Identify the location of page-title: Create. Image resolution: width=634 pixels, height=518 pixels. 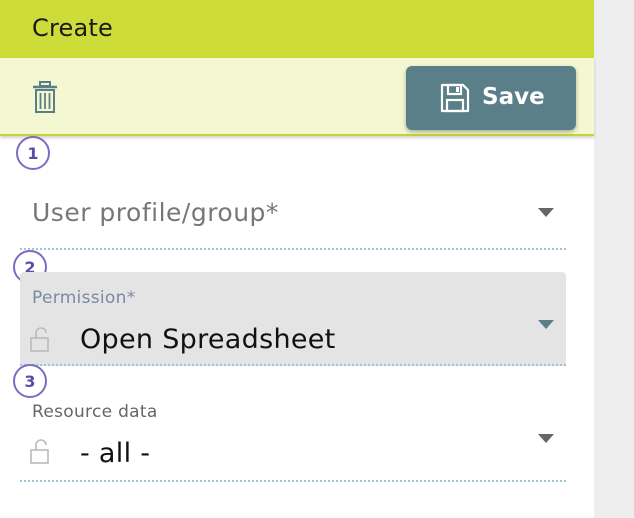
(72, 28).